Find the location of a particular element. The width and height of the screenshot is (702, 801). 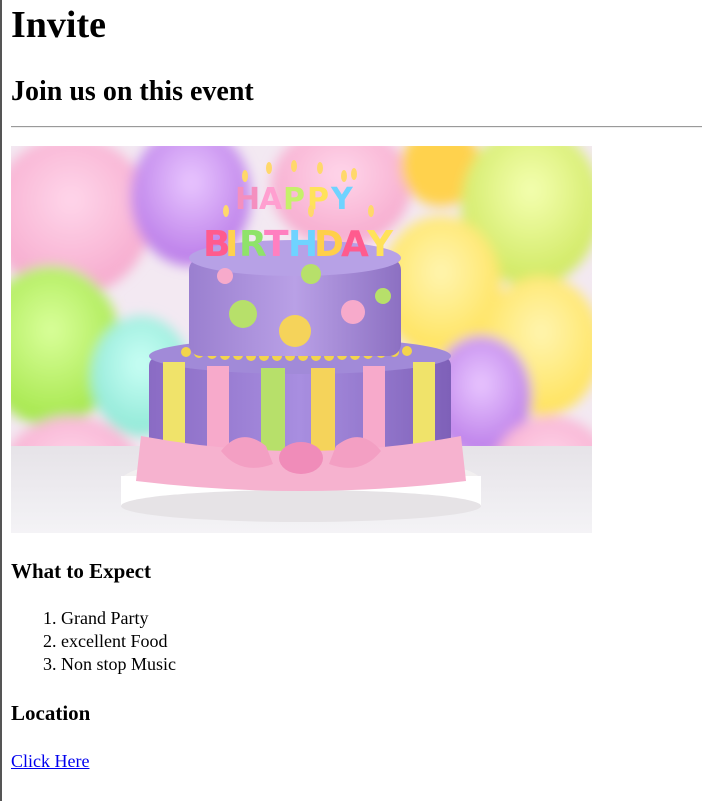

window-left-border is located at coordinates (1, 400).